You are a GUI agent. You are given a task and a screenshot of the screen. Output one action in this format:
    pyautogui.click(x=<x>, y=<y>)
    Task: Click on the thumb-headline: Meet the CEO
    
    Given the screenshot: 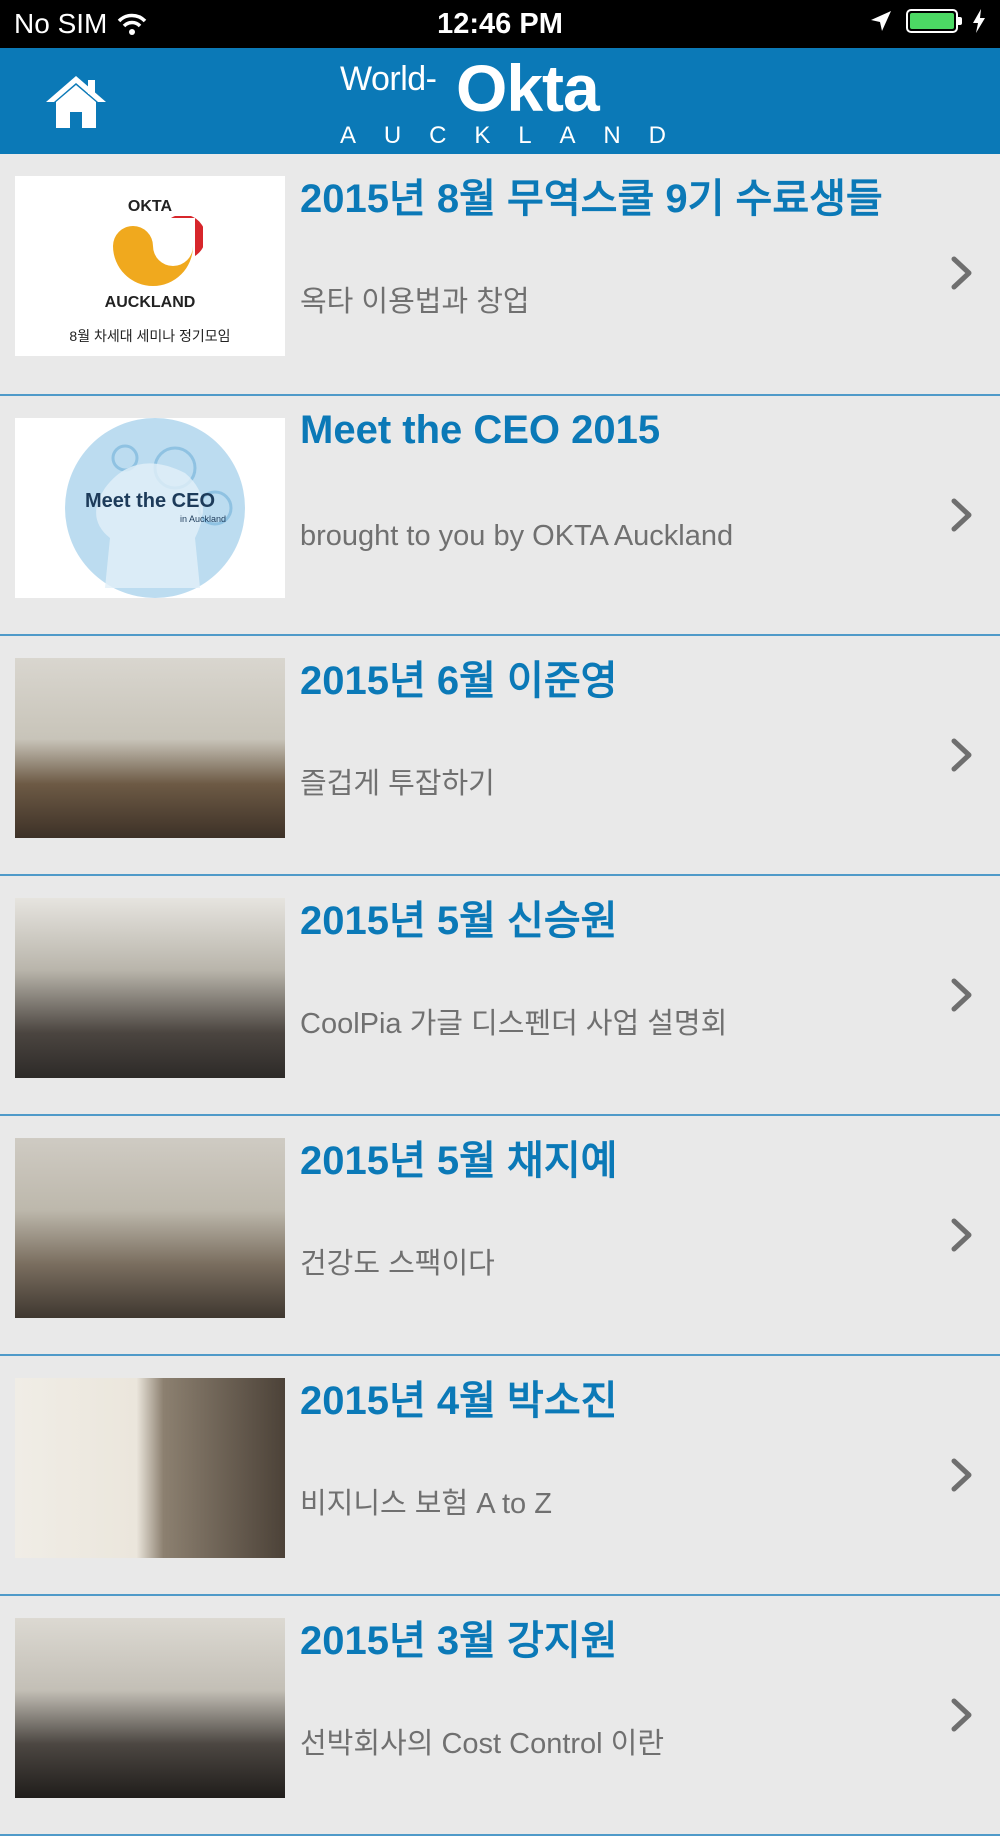 What is the action you would take?
    pyautogui.click(x=150, y=501)
    